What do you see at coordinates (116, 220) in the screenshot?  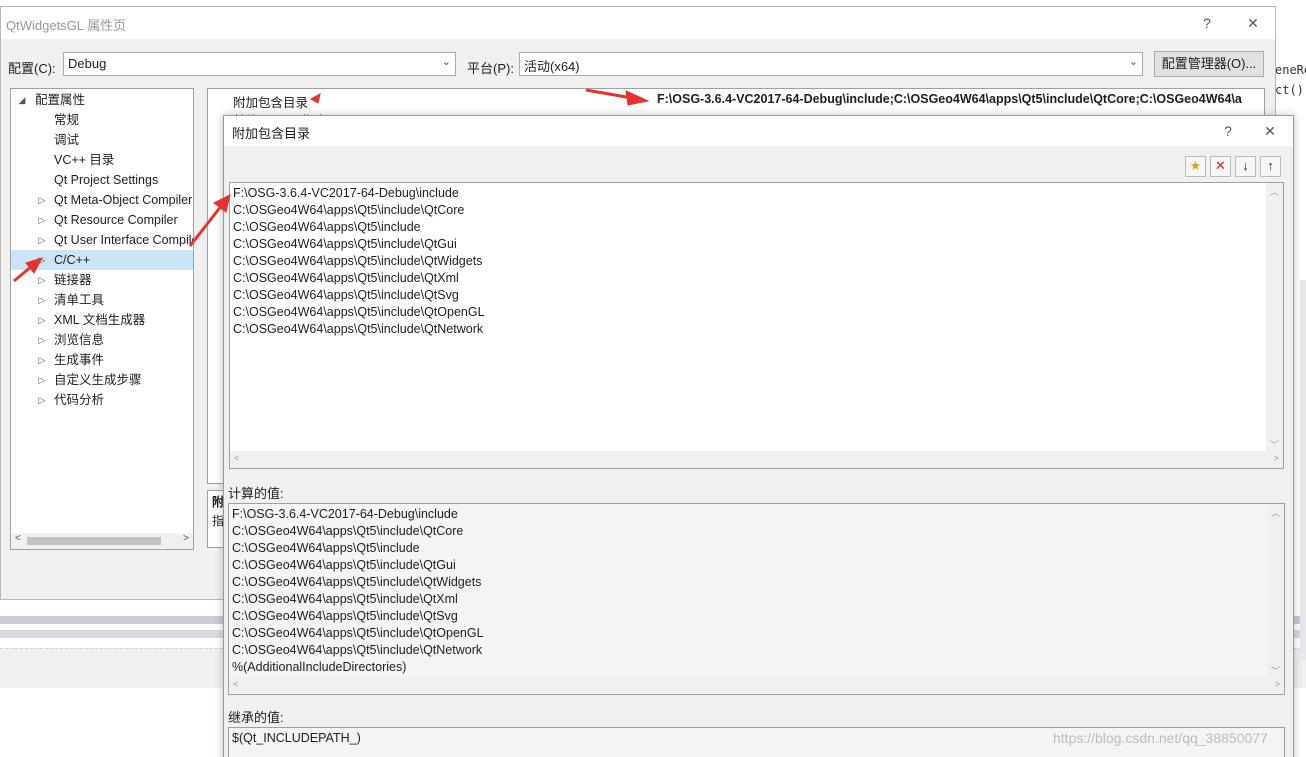 I see `tree-item-label: Qt Resource Compiler` at bounding box center [116, 220].